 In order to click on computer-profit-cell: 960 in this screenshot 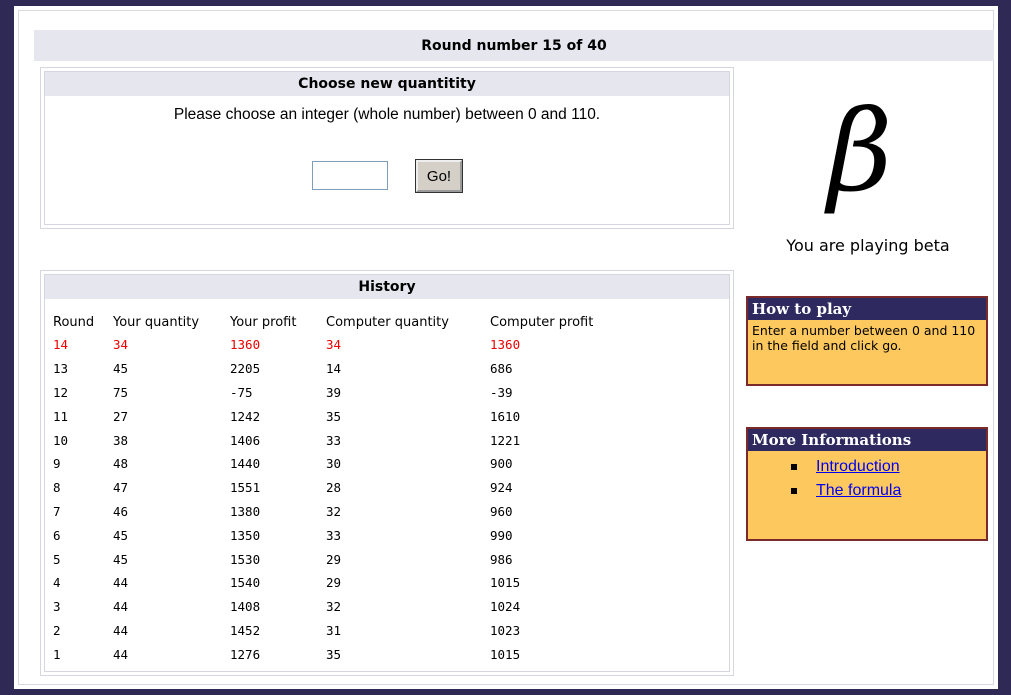, I will do `click(501, 511)`.